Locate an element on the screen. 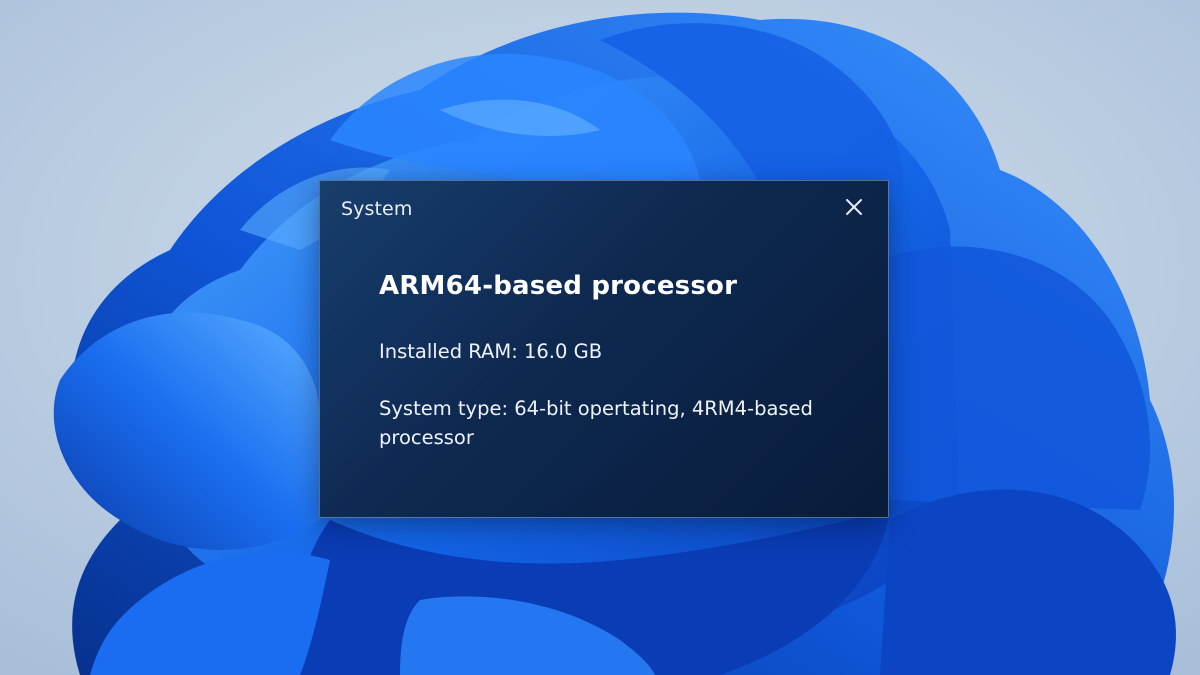 Image resolution: width=1200 pixels, height=675 pixels. close-icon is located at coordinates (854, 207).